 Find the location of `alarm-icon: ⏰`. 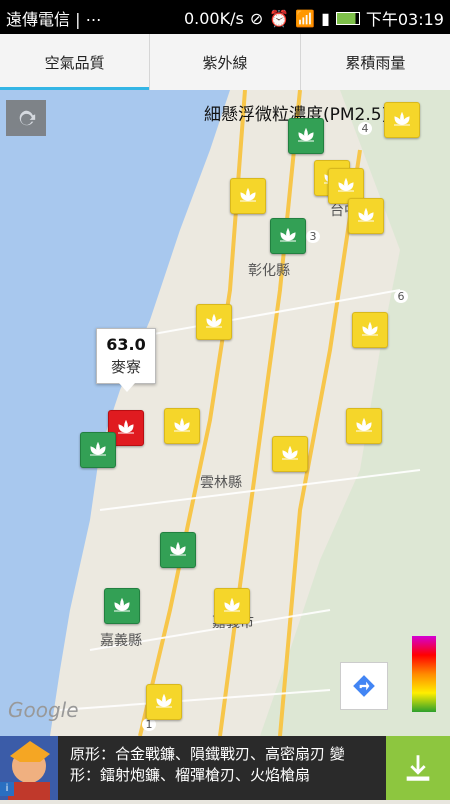

alarm-icon: ⏰ is located at coordinates (279, 18).